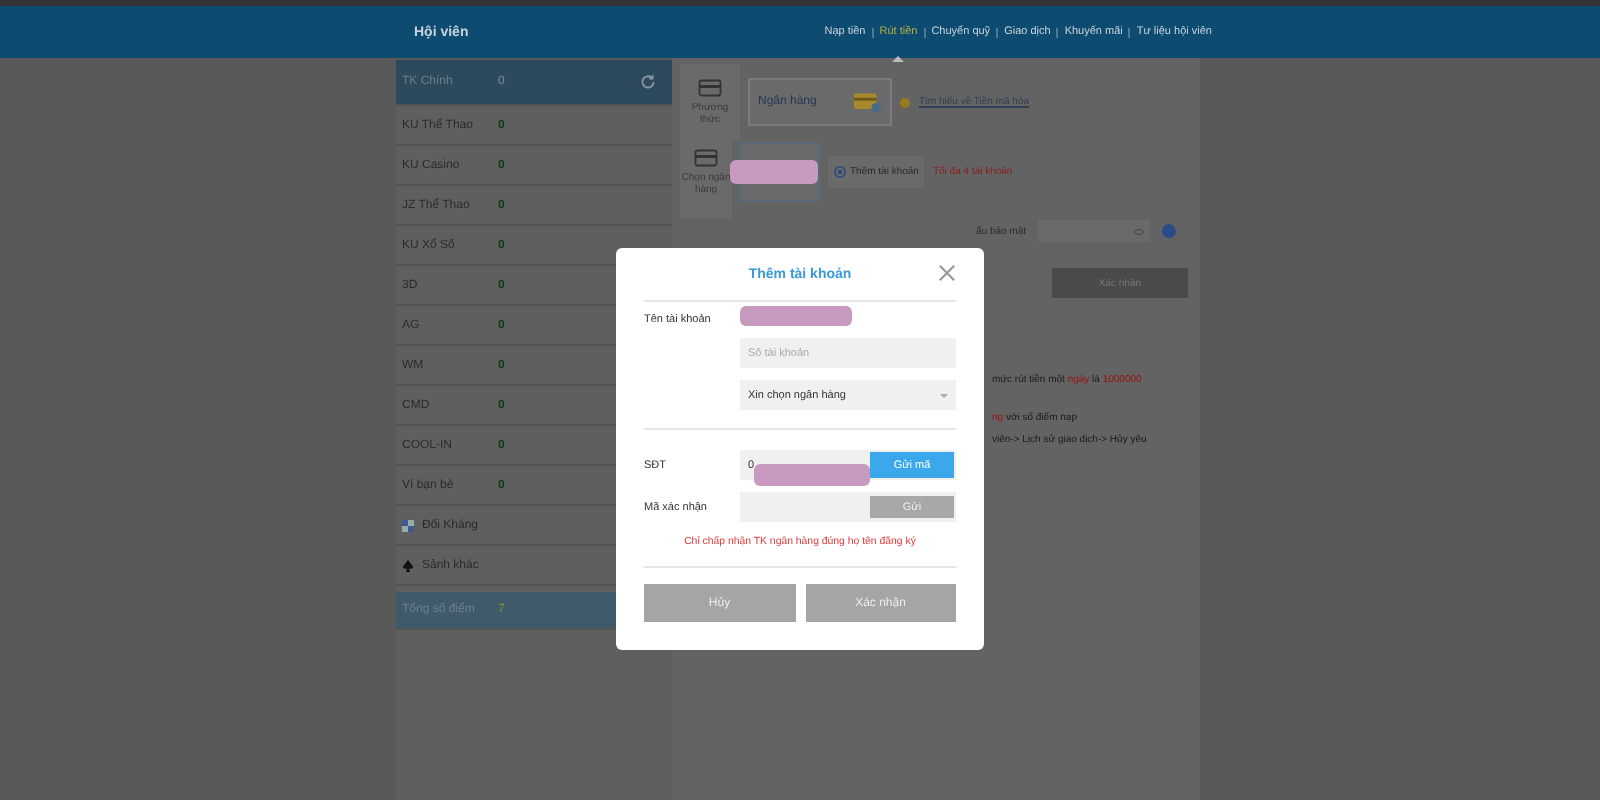  I want to click on password-field, so click(1094, 231).